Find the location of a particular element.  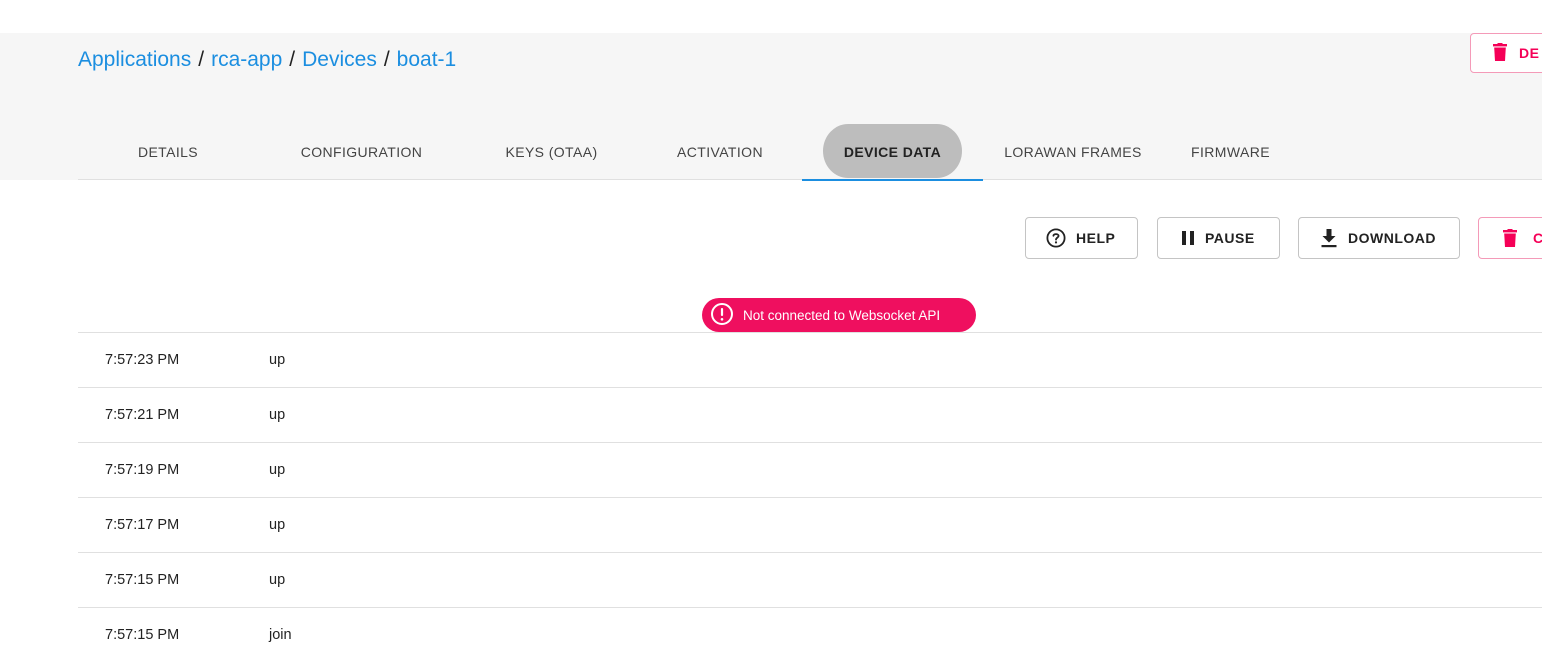

tab-lorawan-frames-label: LORAWAN FRAMES is located at coordinates (1073, 152).